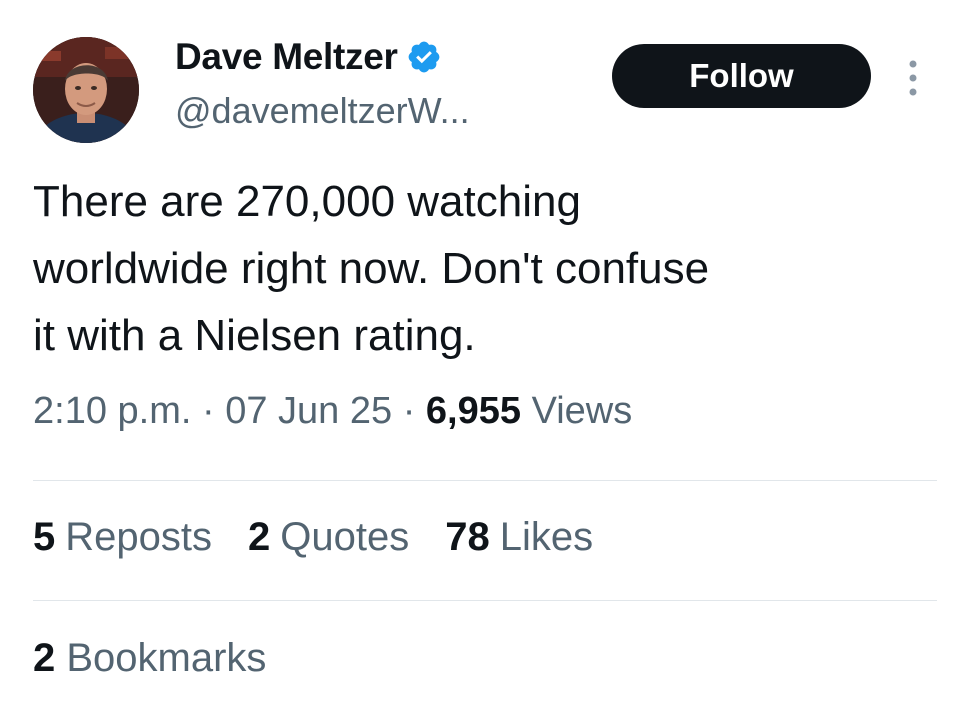 The height and width of the screenshot is (717, 968). What do you see at coordinates (44, 537) in the screenshot?
I see `reposts-count: 5` at bounding box center [44, 537].